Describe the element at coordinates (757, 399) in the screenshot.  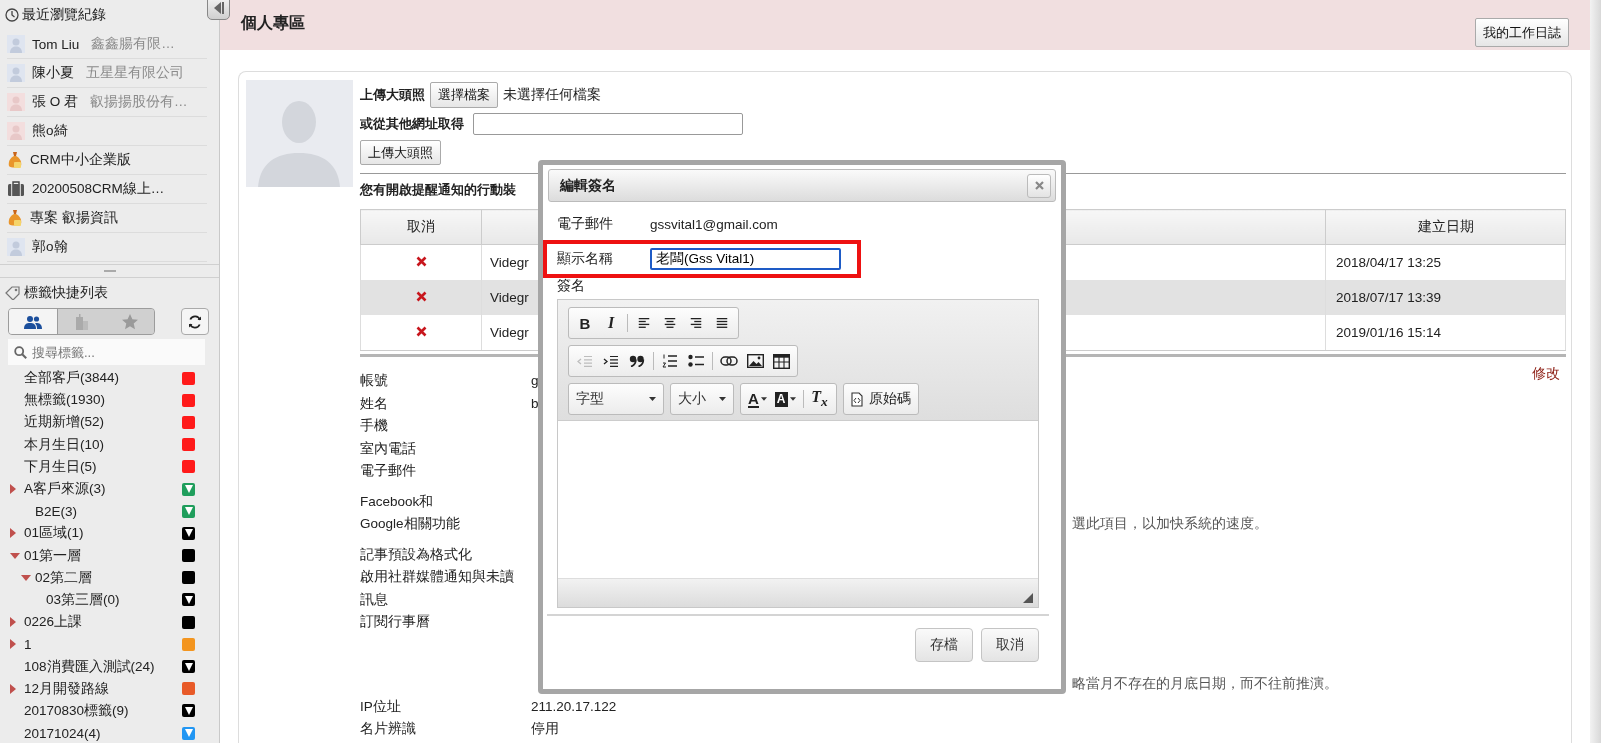
I see `text-color-button: A` at that location.